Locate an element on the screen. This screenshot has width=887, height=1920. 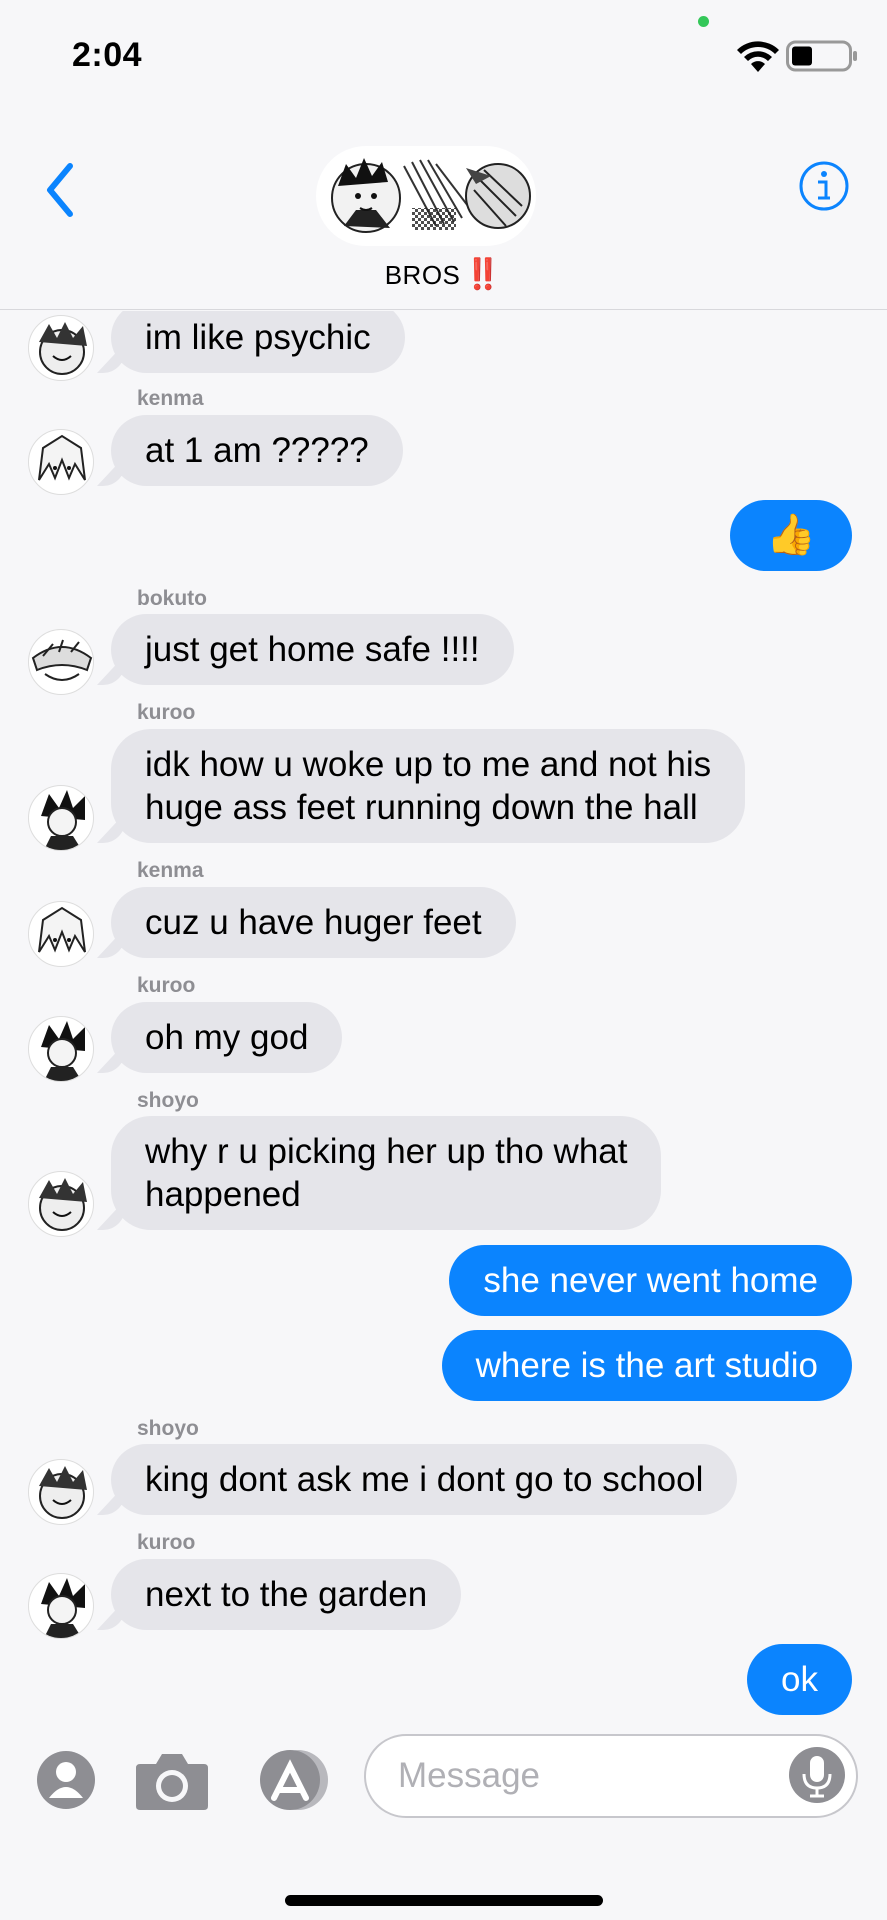
message-text-line-2: happened is located at coordinates (223, 1194).